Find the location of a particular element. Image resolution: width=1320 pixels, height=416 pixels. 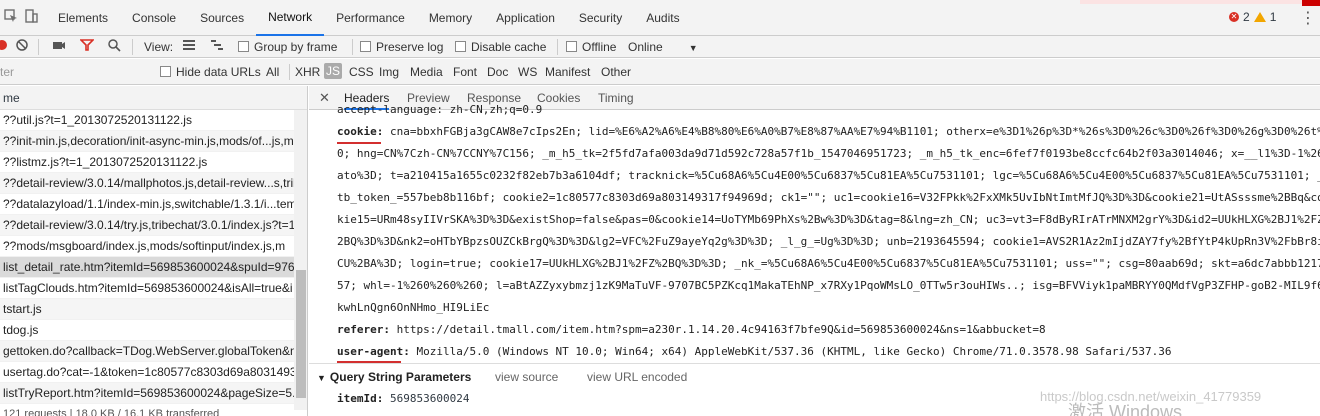

preserve-log-checkbox: Preserve log is located at coordinates (401, 47).